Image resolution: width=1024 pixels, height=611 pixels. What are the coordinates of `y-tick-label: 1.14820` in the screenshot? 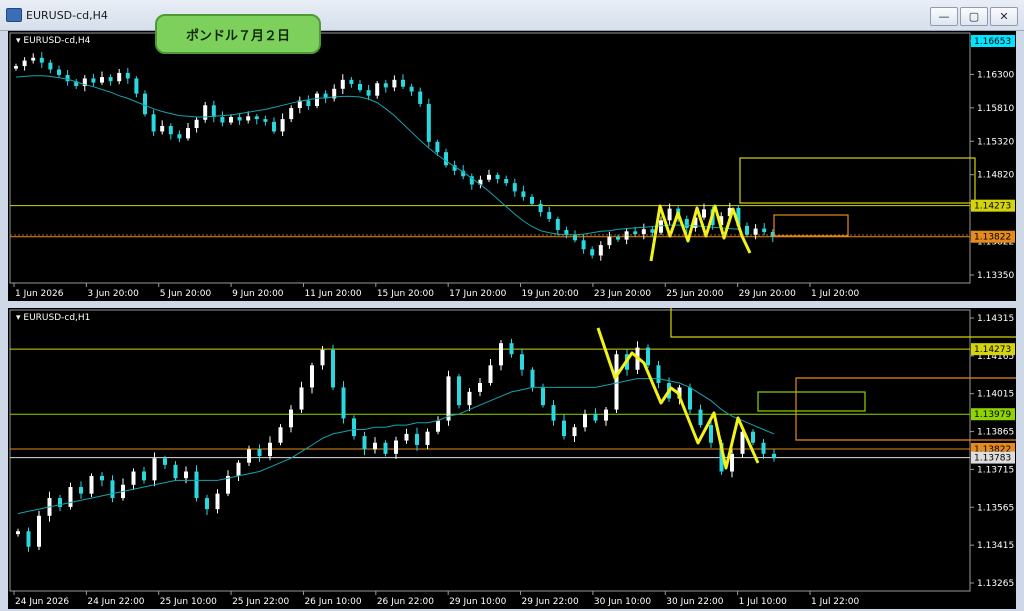 It's located at (995, 176).